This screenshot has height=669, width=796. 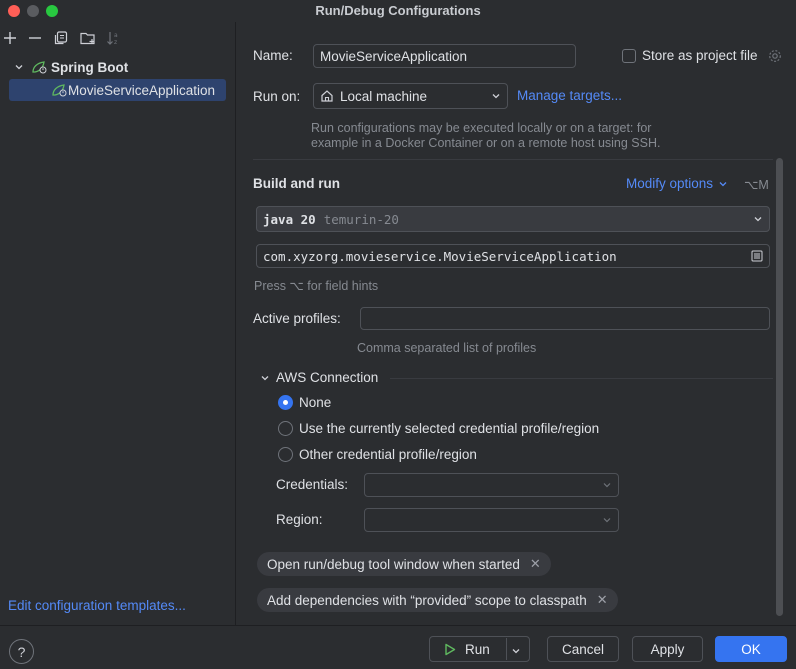 I want to click on aws-connection-label: AWS Connection, so click(x=327, y=377).